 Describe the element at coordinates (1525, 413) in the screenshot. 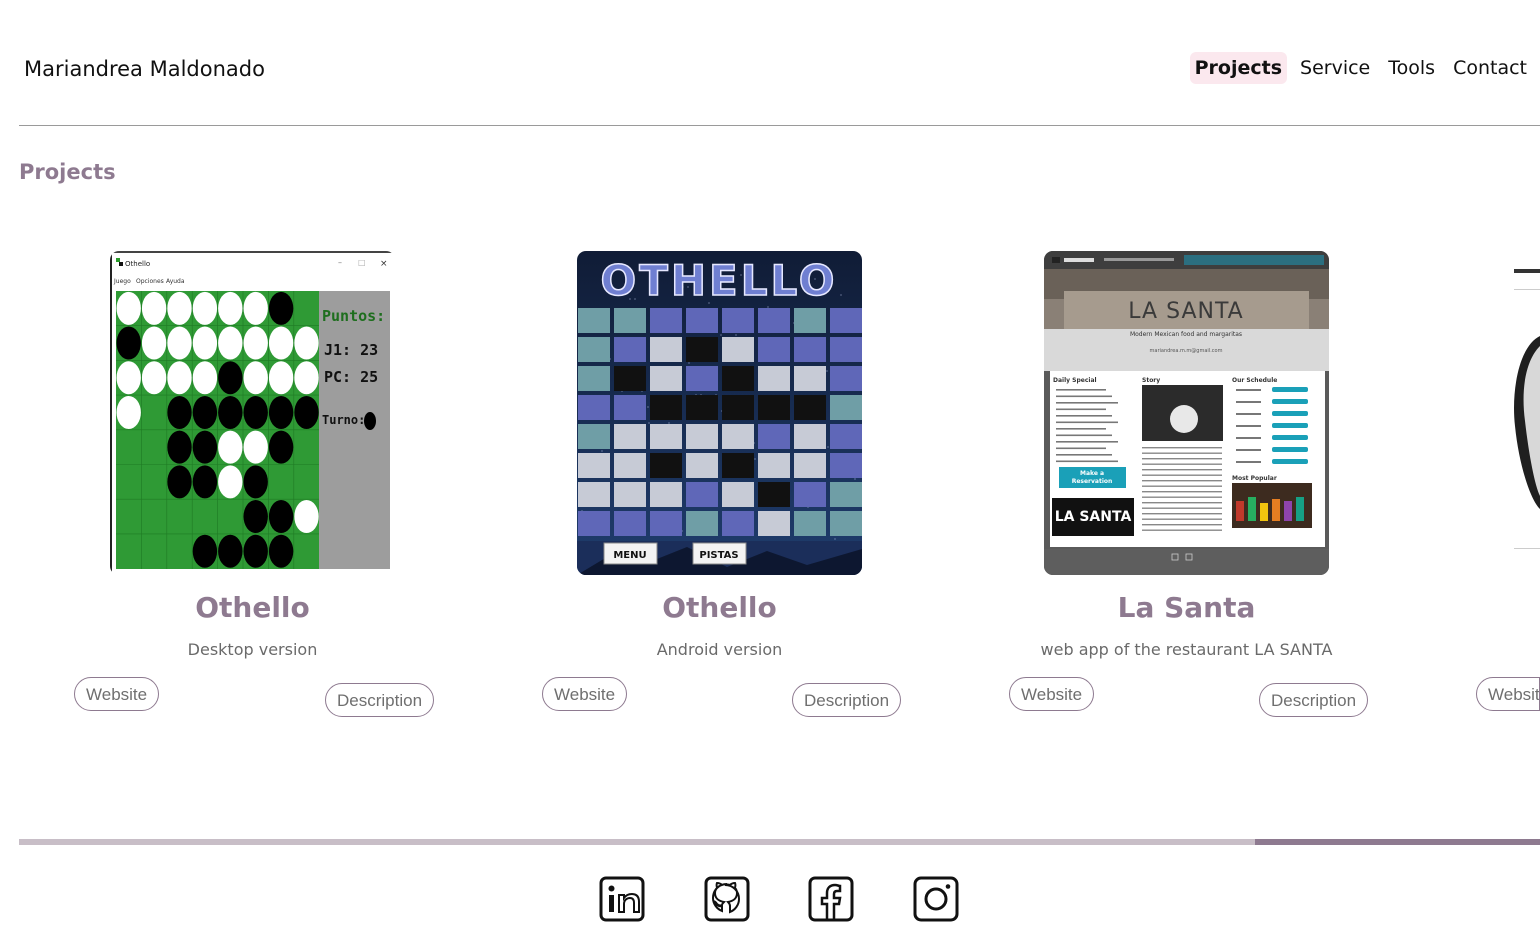

I see `project-thumbnail` at that location.